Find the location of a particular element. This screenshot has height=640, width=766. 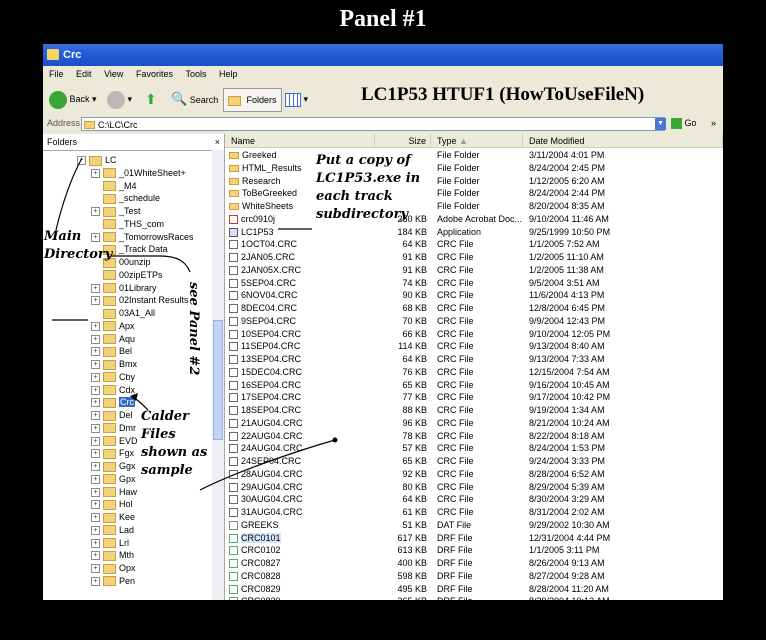

back-button: Back ▾ is located at coordinates (73, 99).